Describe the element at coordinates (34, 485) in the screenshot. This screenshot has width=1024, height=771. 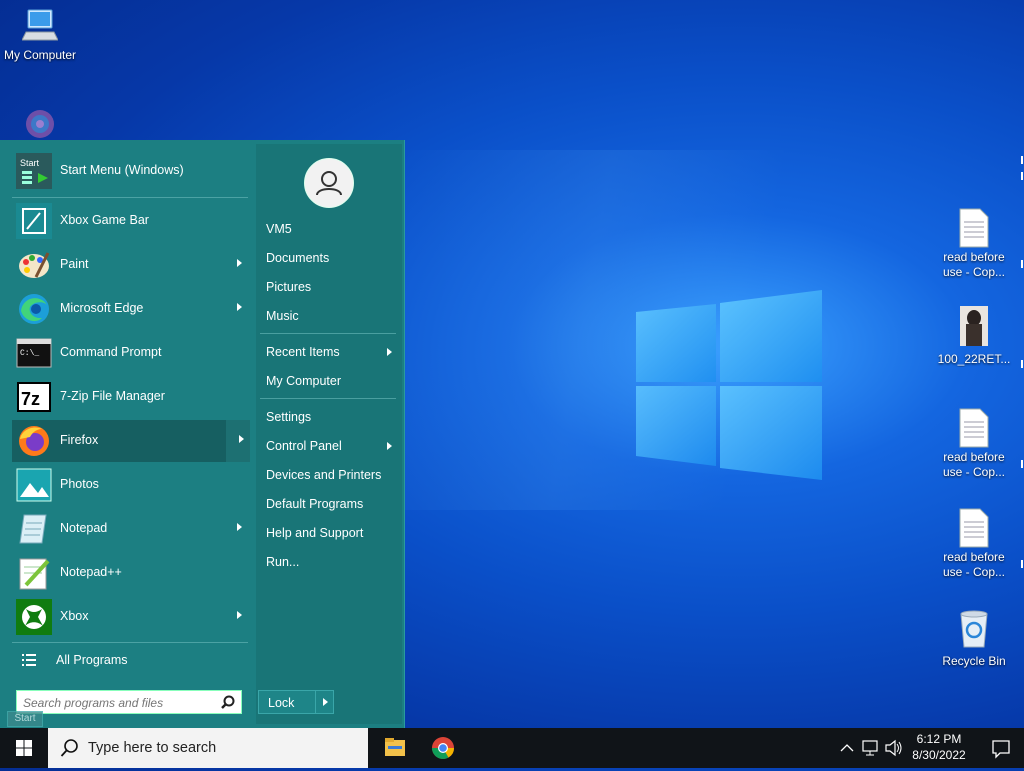
I see `photos-icon` at that location.